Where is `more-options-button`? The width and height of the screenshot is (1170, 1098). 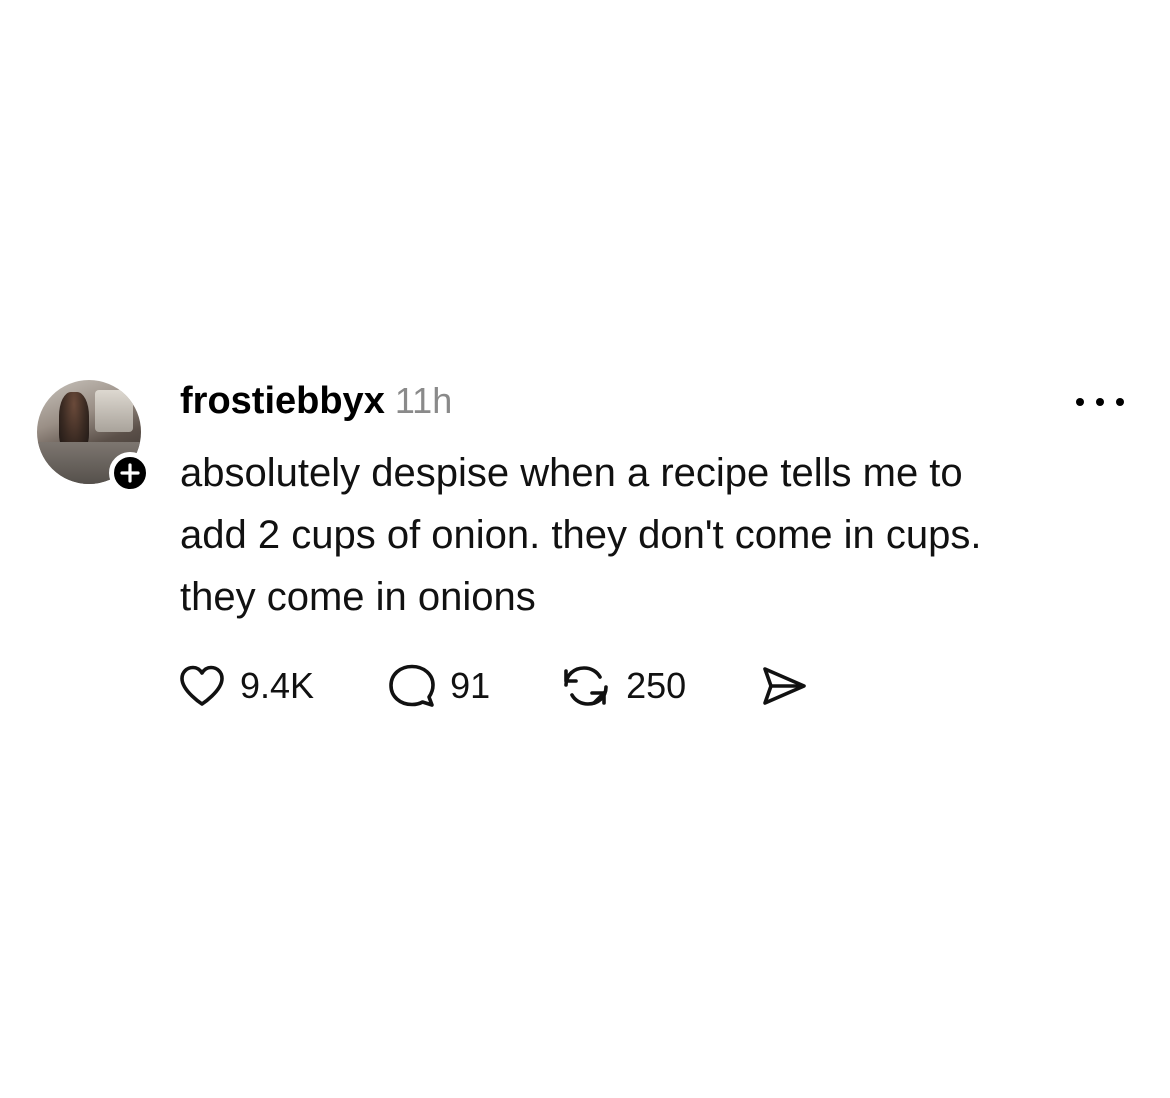 more-options-button is located at coordinates (1100, 402).